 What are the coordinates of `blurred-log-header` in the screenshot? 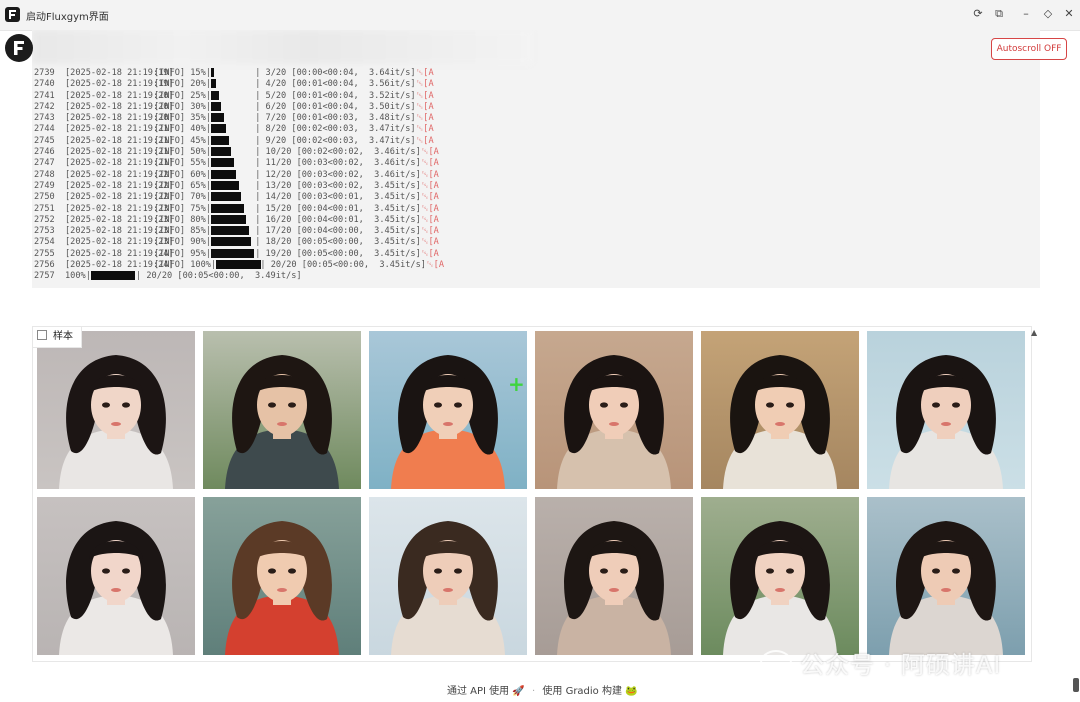 It's located at (282, 47).